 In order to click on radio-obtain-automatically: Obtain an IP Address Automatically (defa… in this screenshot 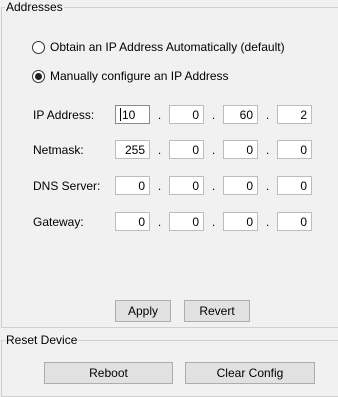, I will do `click(158, 47)`.